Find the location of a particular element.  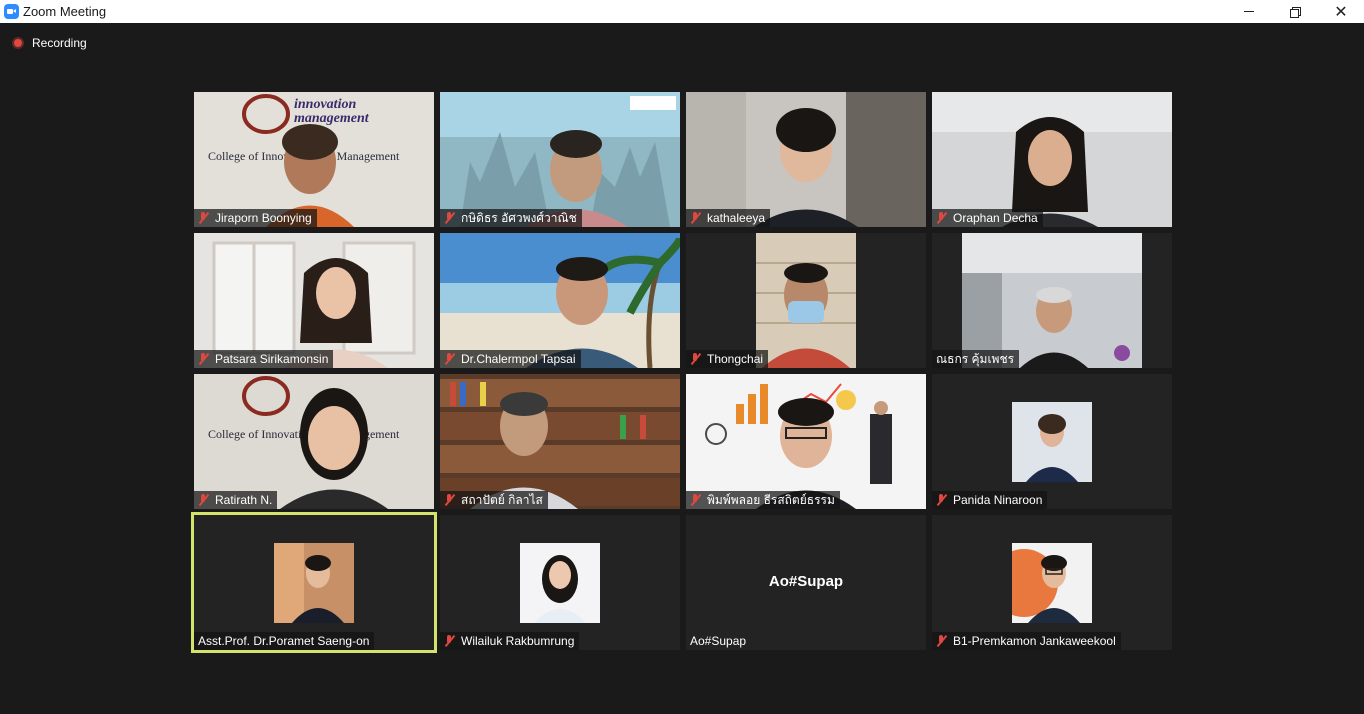

participant-tile: kathaleeya is located at coordinates (806, 159).